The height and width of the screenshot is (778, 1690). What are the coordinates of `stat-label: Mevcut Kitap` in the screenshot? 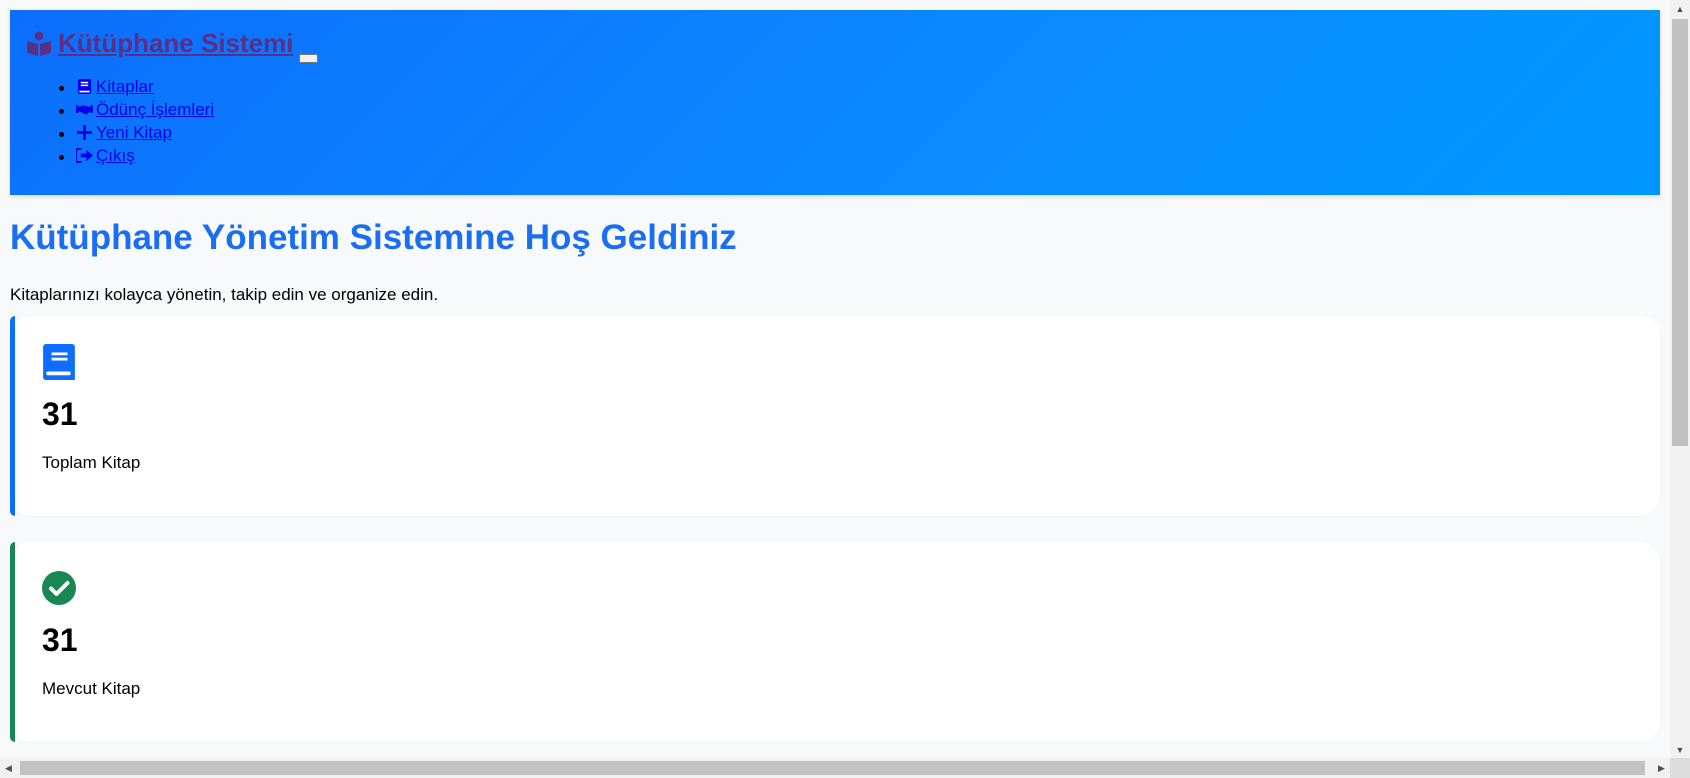 It's located at (91, 688).